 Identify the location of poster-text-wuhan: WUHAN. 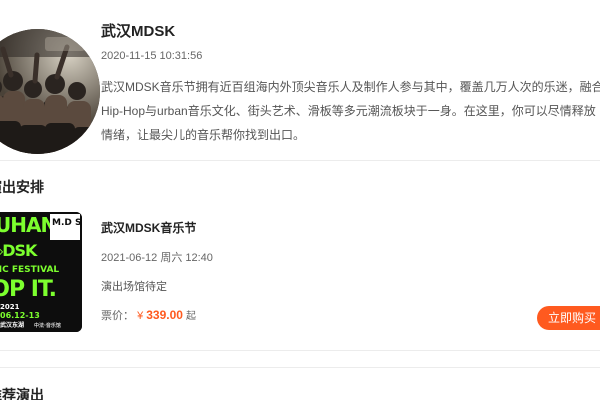
(28, 225).